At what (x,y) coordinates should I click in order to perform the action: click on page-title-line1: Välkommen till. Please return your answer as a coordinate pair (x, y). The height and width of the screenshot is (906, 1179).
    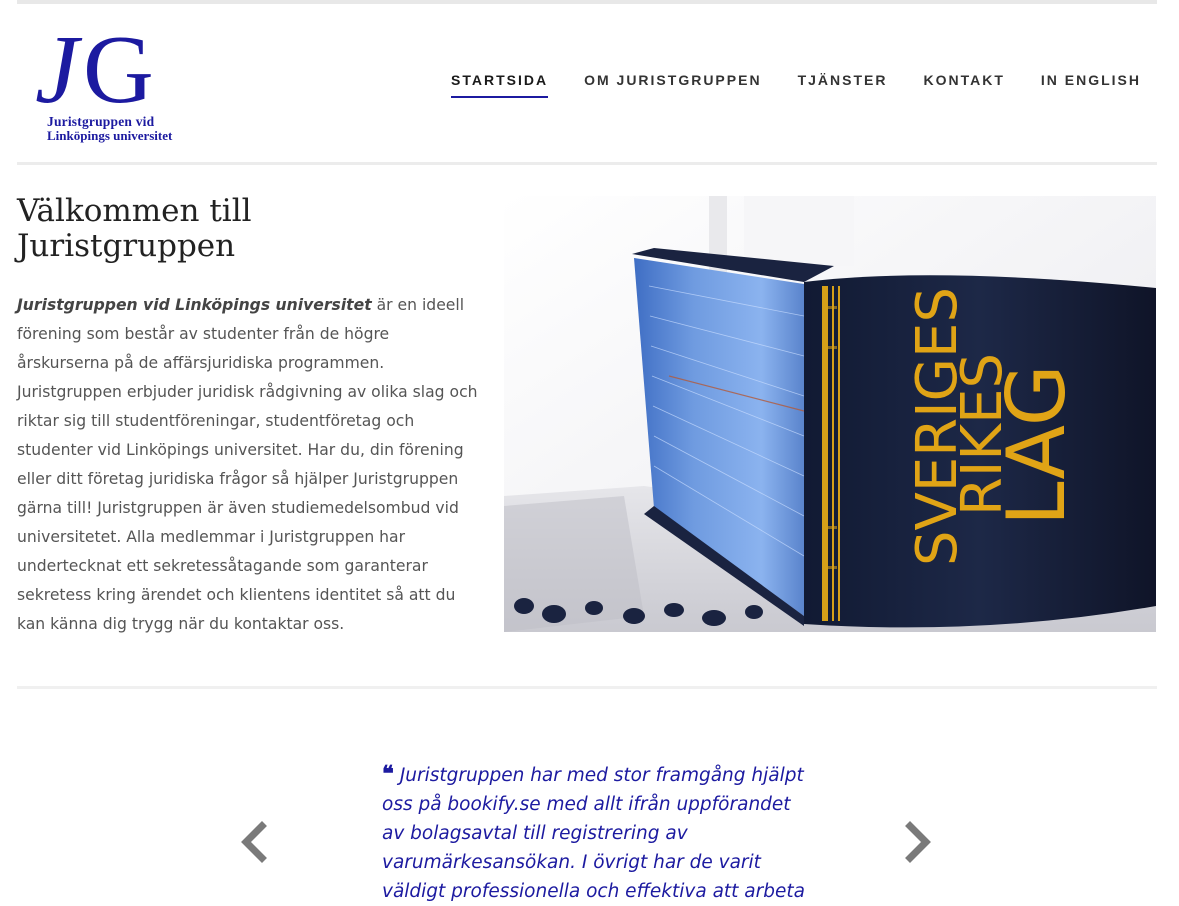
    Looking at the image, I should click on (134, 211).